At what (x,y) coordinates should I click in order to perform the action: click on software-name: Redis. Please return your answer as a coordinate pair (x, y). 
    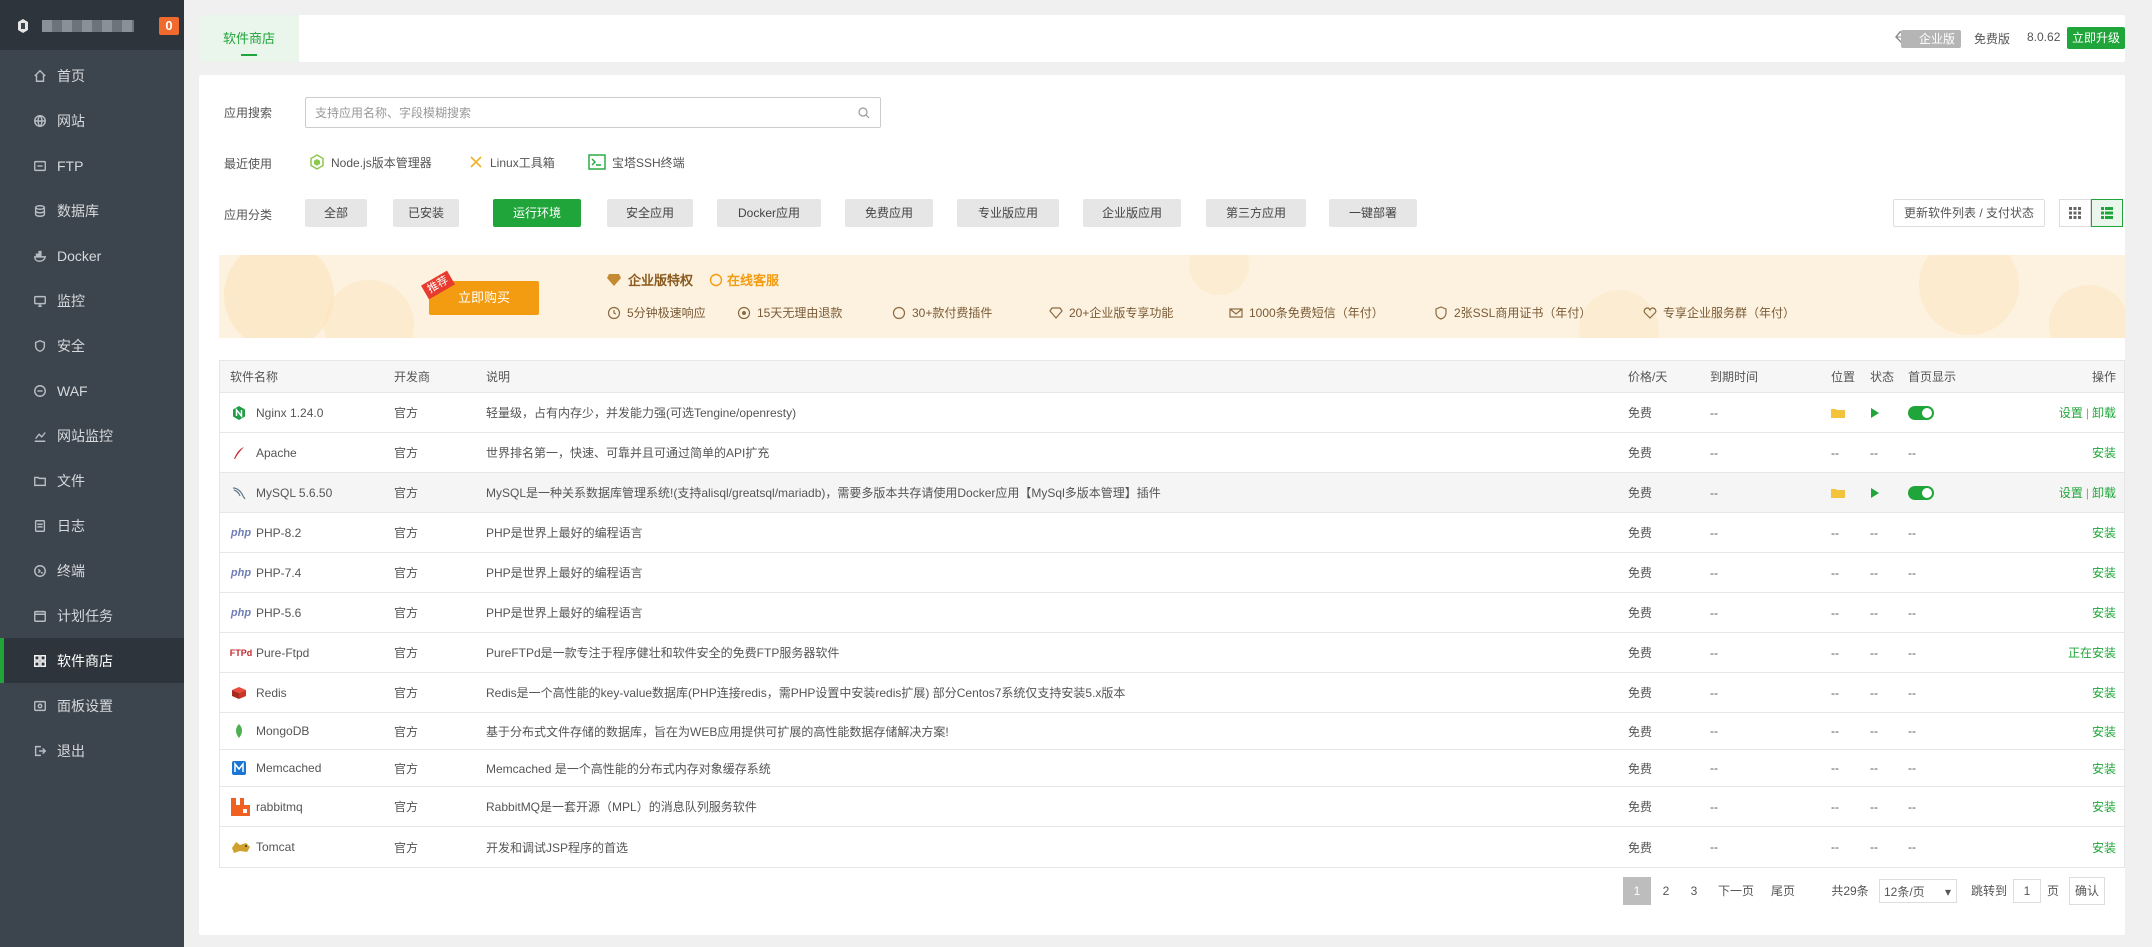
    Looking at the image, I should click on (271, 693).